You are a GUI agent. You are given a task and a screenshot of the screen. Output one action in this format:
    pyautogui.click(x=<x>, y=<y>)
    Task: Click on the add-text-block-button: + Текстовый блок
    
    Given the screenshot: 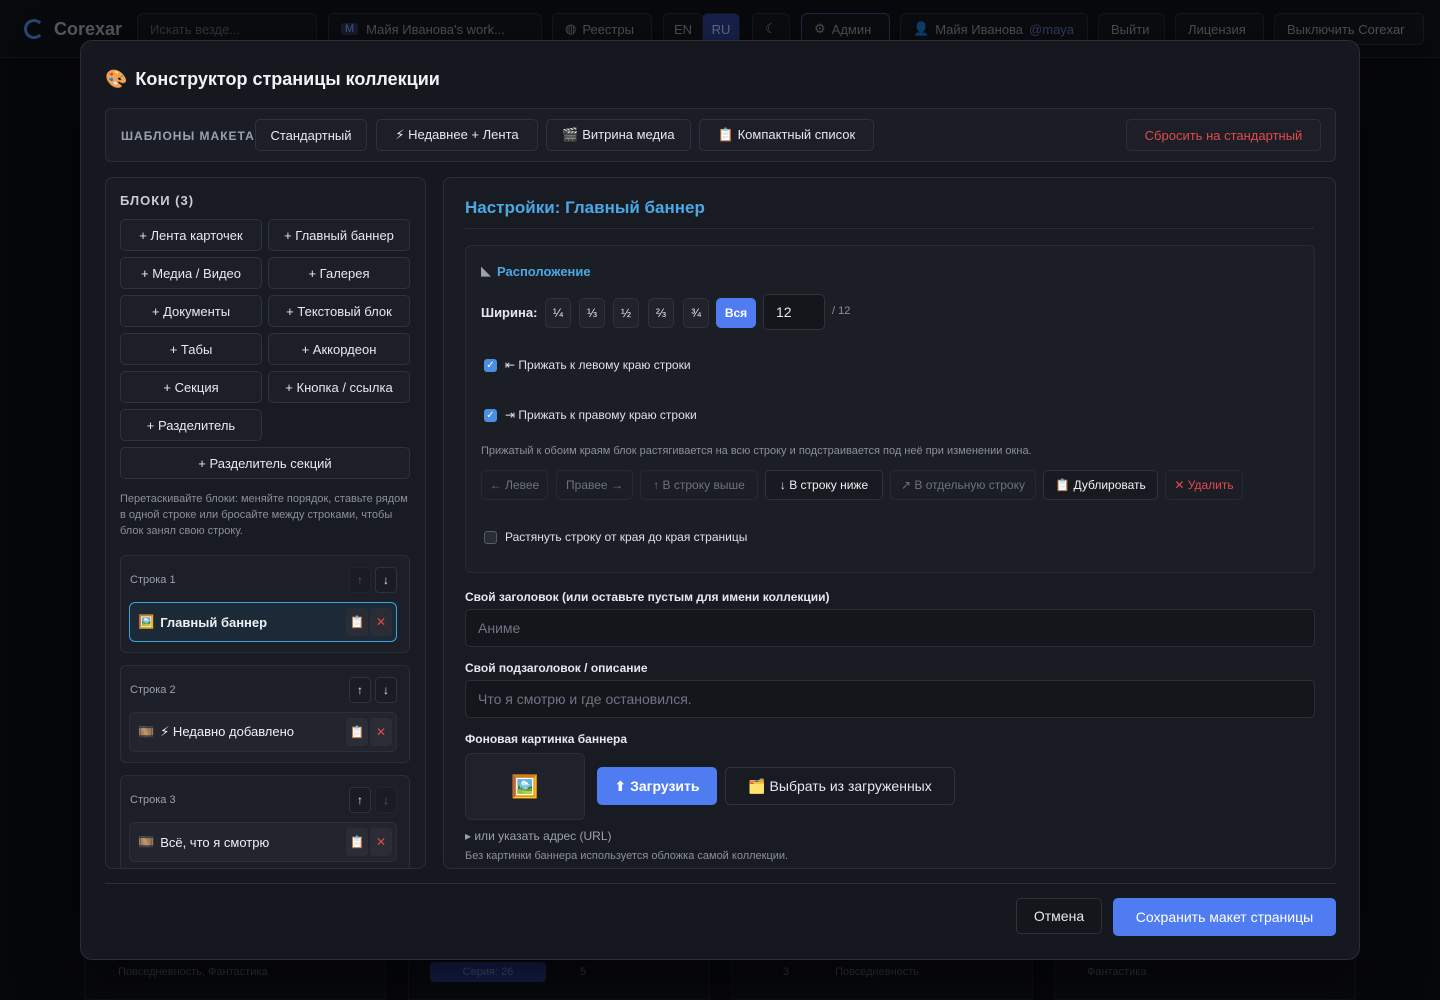 What is the action you would take?
    pyautogui.click(x=339, y=311)
    